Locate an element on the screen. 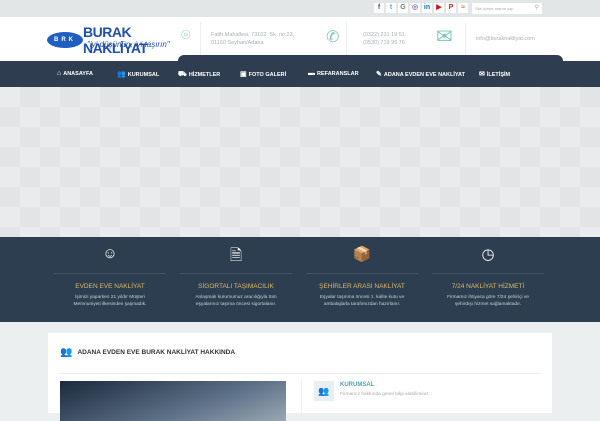 Image resolution: width=600 pixels, height=421 pixels. search-placeholder: Site içinde arama yap is located at coordinates (494, 8).